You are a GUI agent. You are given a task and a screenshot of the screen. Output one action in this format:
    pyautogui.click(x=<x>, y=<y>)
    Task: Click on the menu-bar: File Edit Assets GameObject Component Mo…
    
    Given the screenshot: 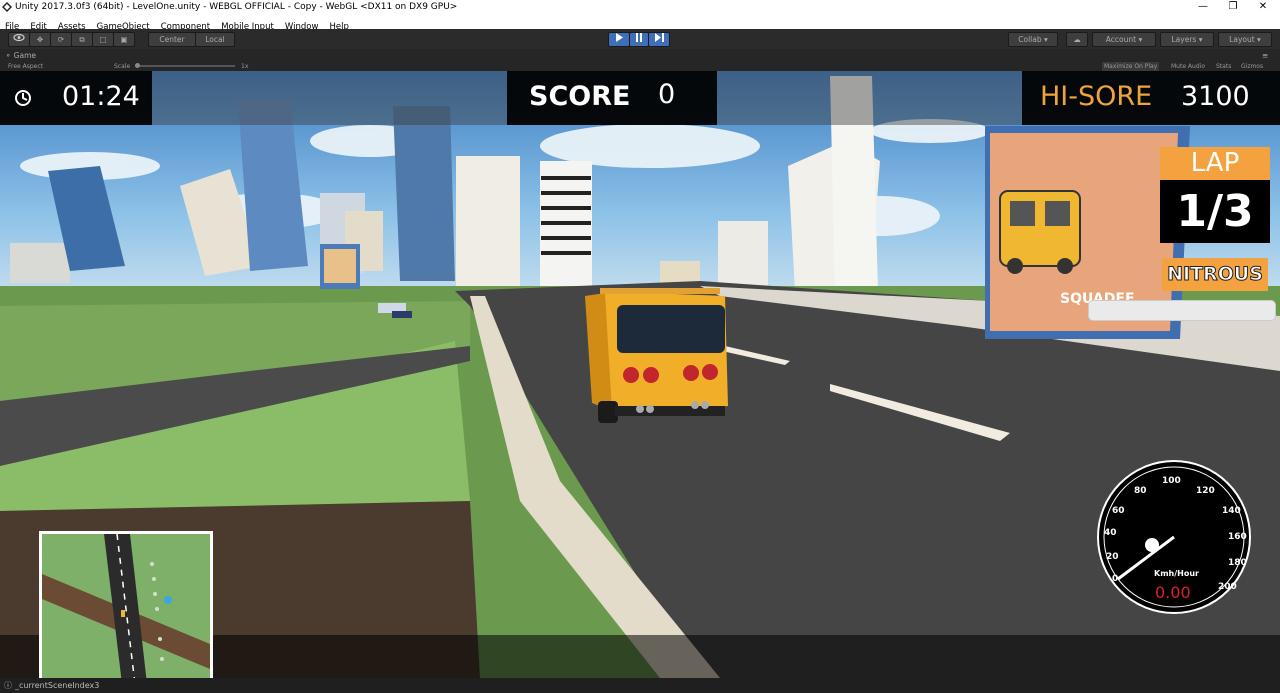 What is the action you would take?
    pyautogui.click(x=640, y=23)
    